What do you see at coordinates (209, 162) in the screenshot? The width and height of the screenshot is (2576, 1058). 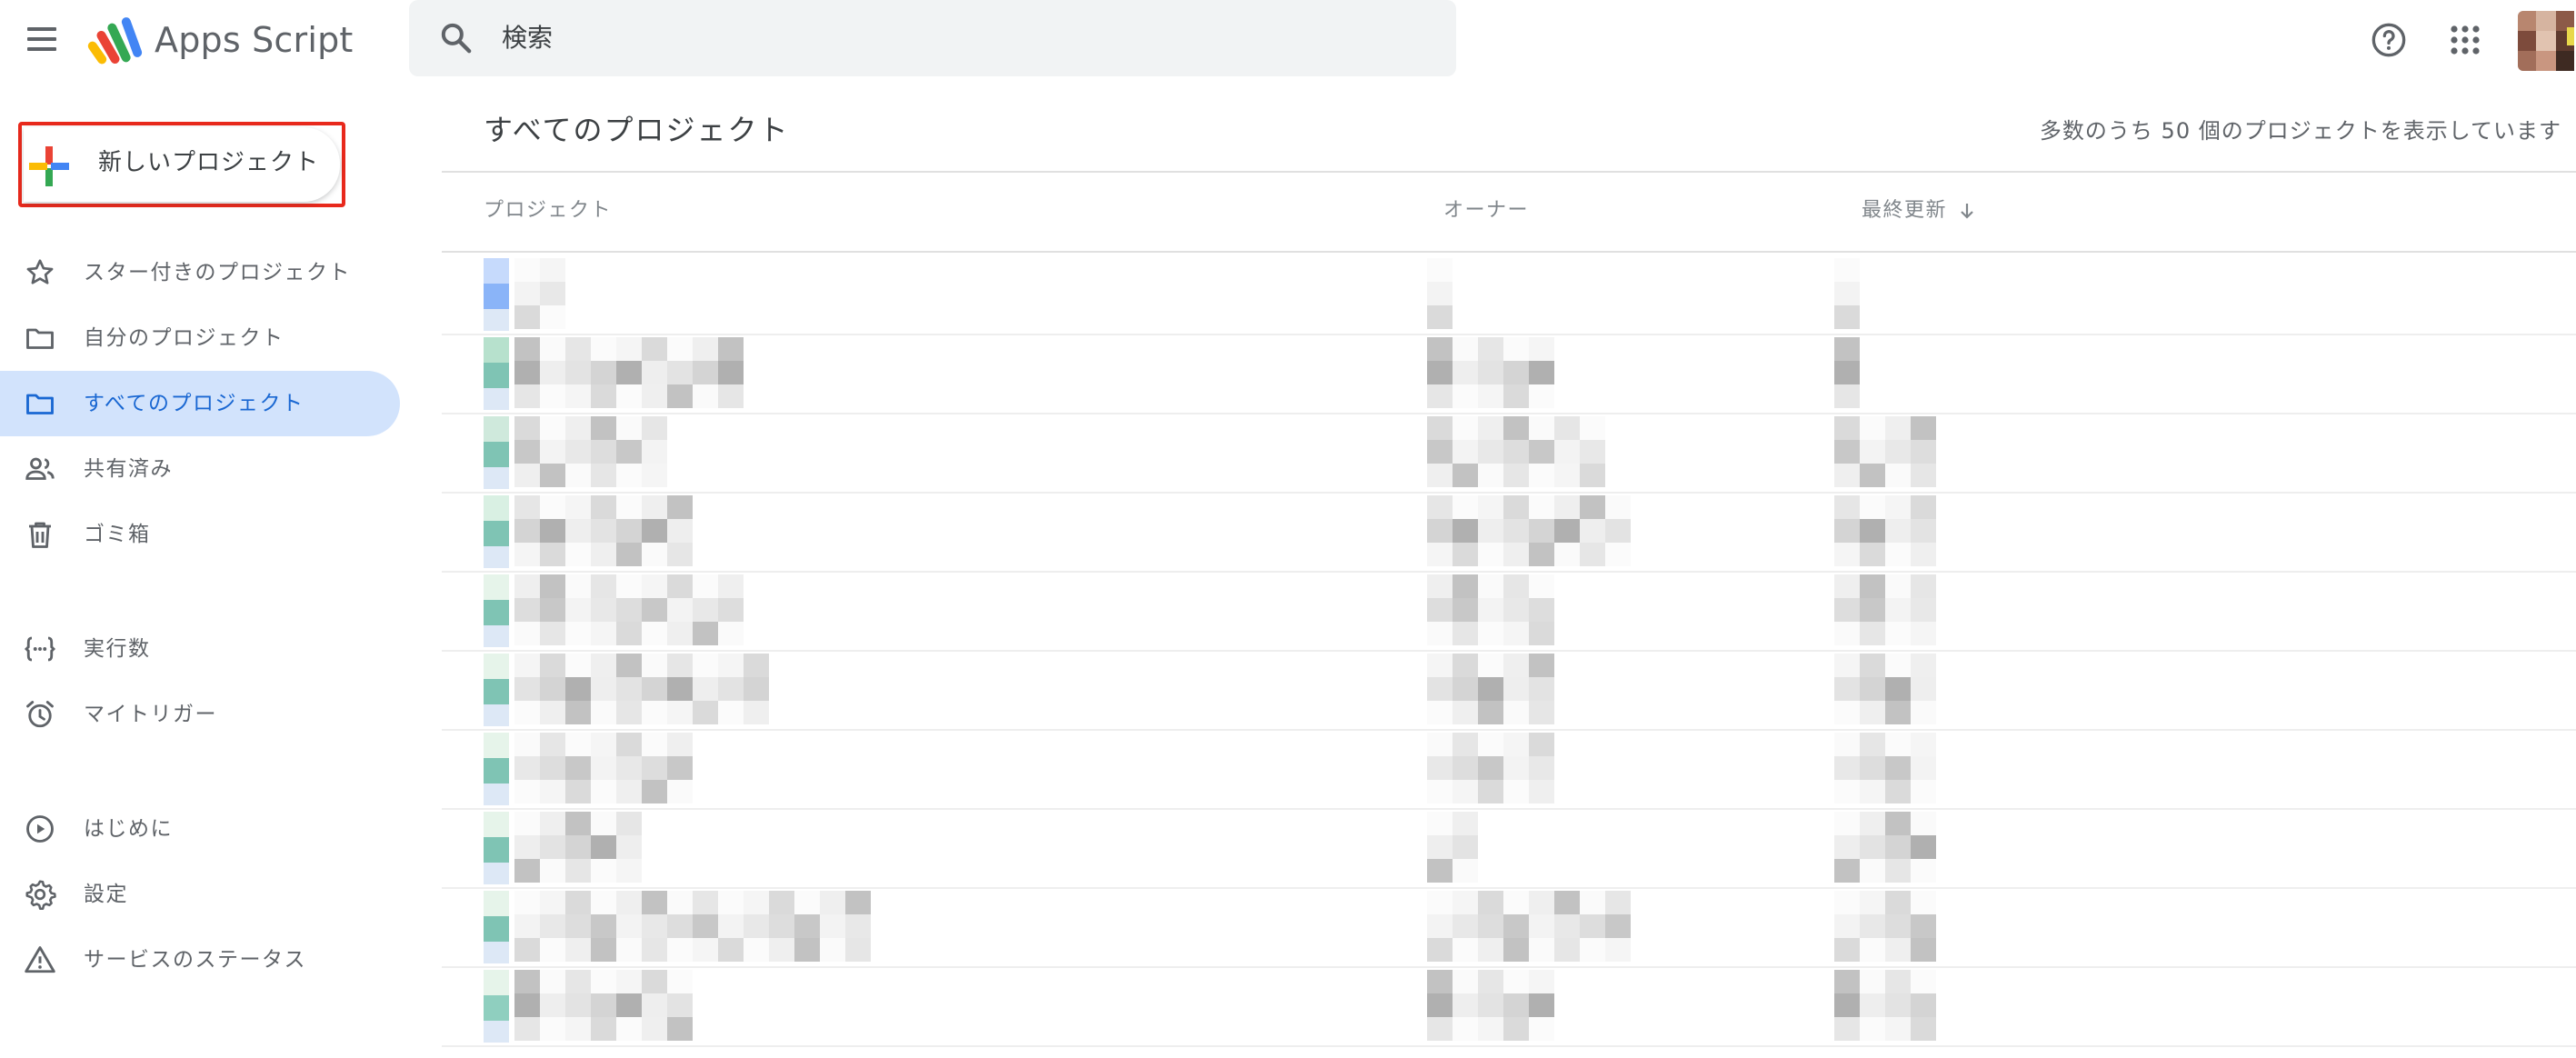 I see `new-project-label: 新しいプロジェクト` at bounding box center [209, 162].